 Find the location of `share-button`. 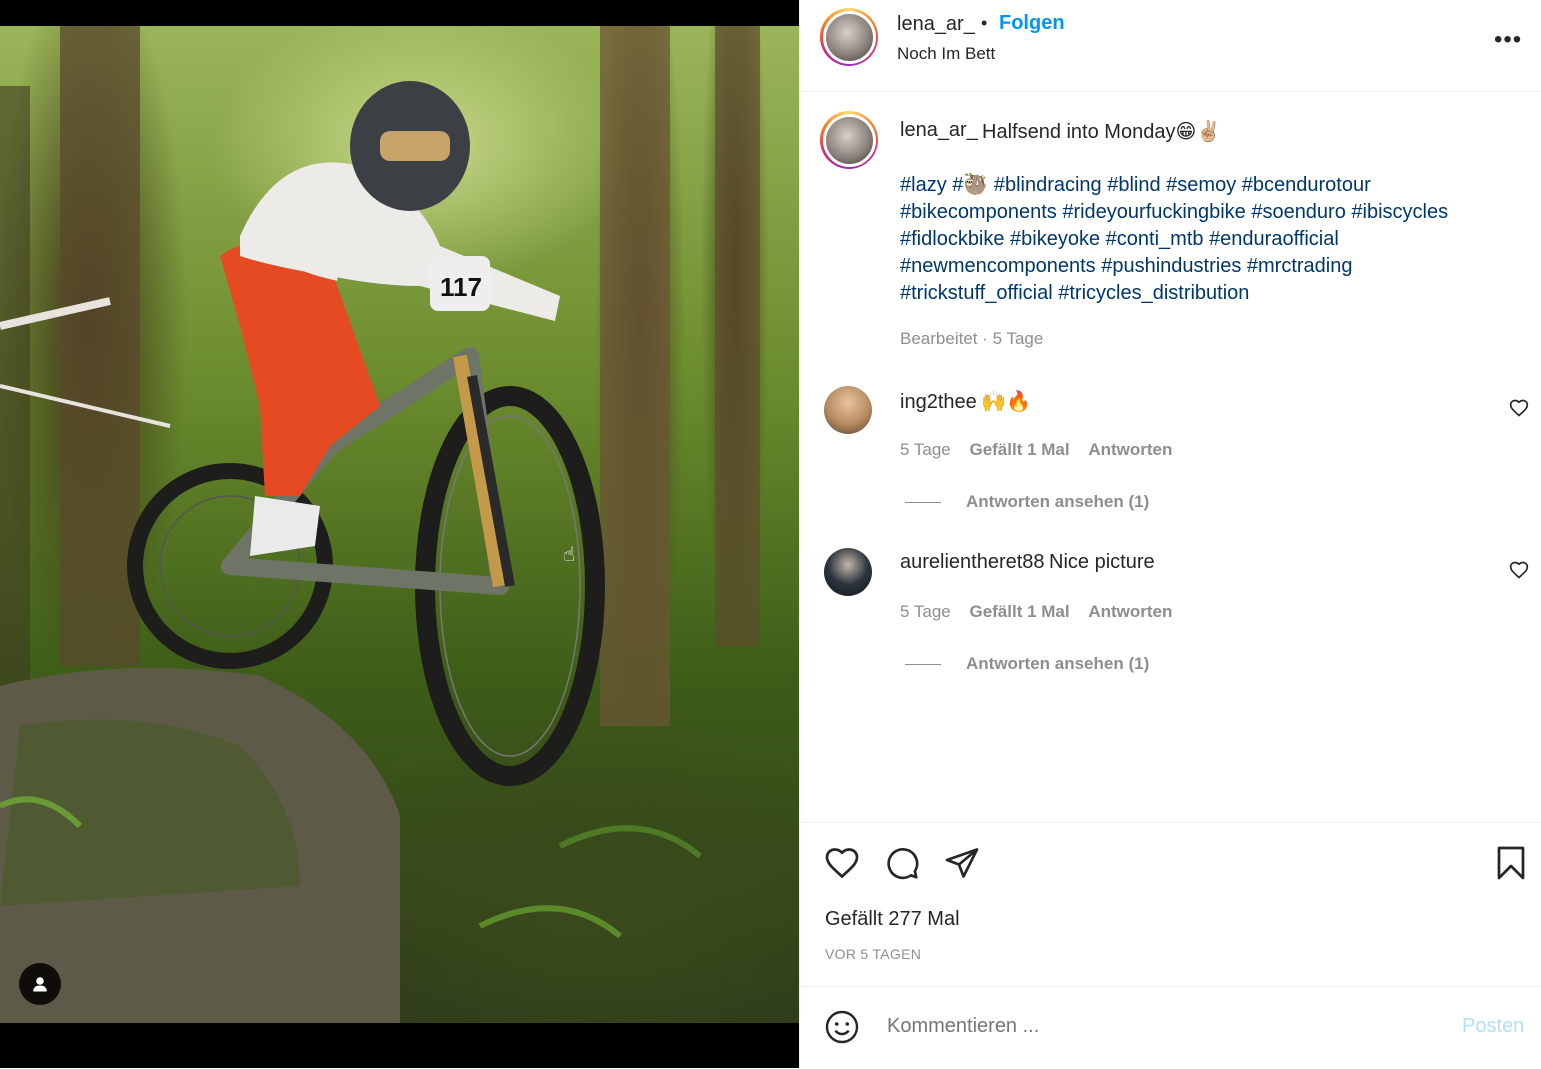

share-button is located at coordinates (962, 865).